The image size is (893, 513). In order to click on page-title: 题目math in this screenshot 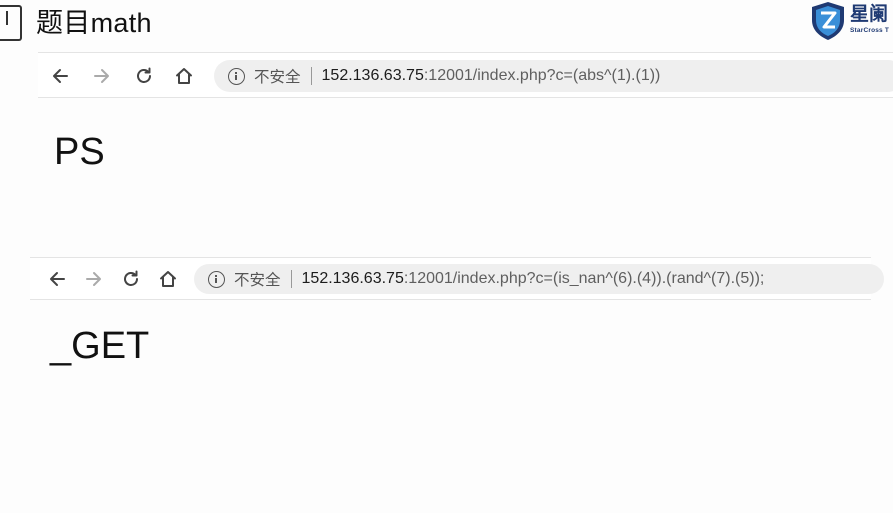, I will do `click(94, 23)`.